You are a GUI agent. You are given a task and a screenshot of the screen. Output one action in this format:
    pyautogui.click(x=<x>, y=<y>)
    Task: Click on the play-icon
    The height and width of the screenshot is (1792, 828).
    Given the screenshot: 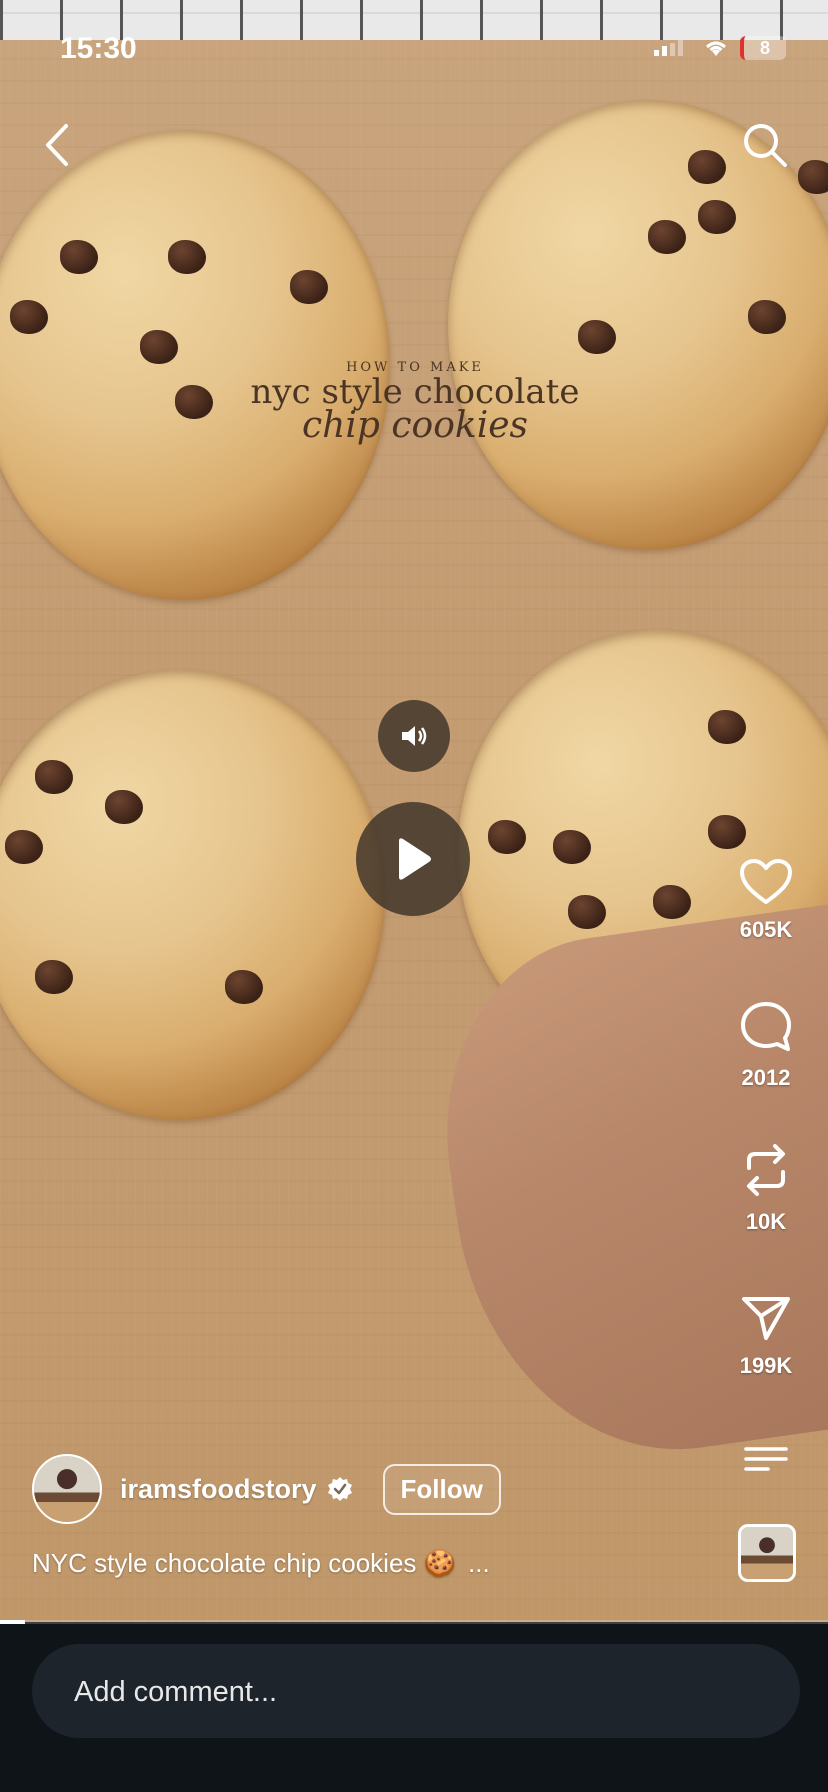 What is the action you would take?
    pyautogui.click(x=415, y=859)
    